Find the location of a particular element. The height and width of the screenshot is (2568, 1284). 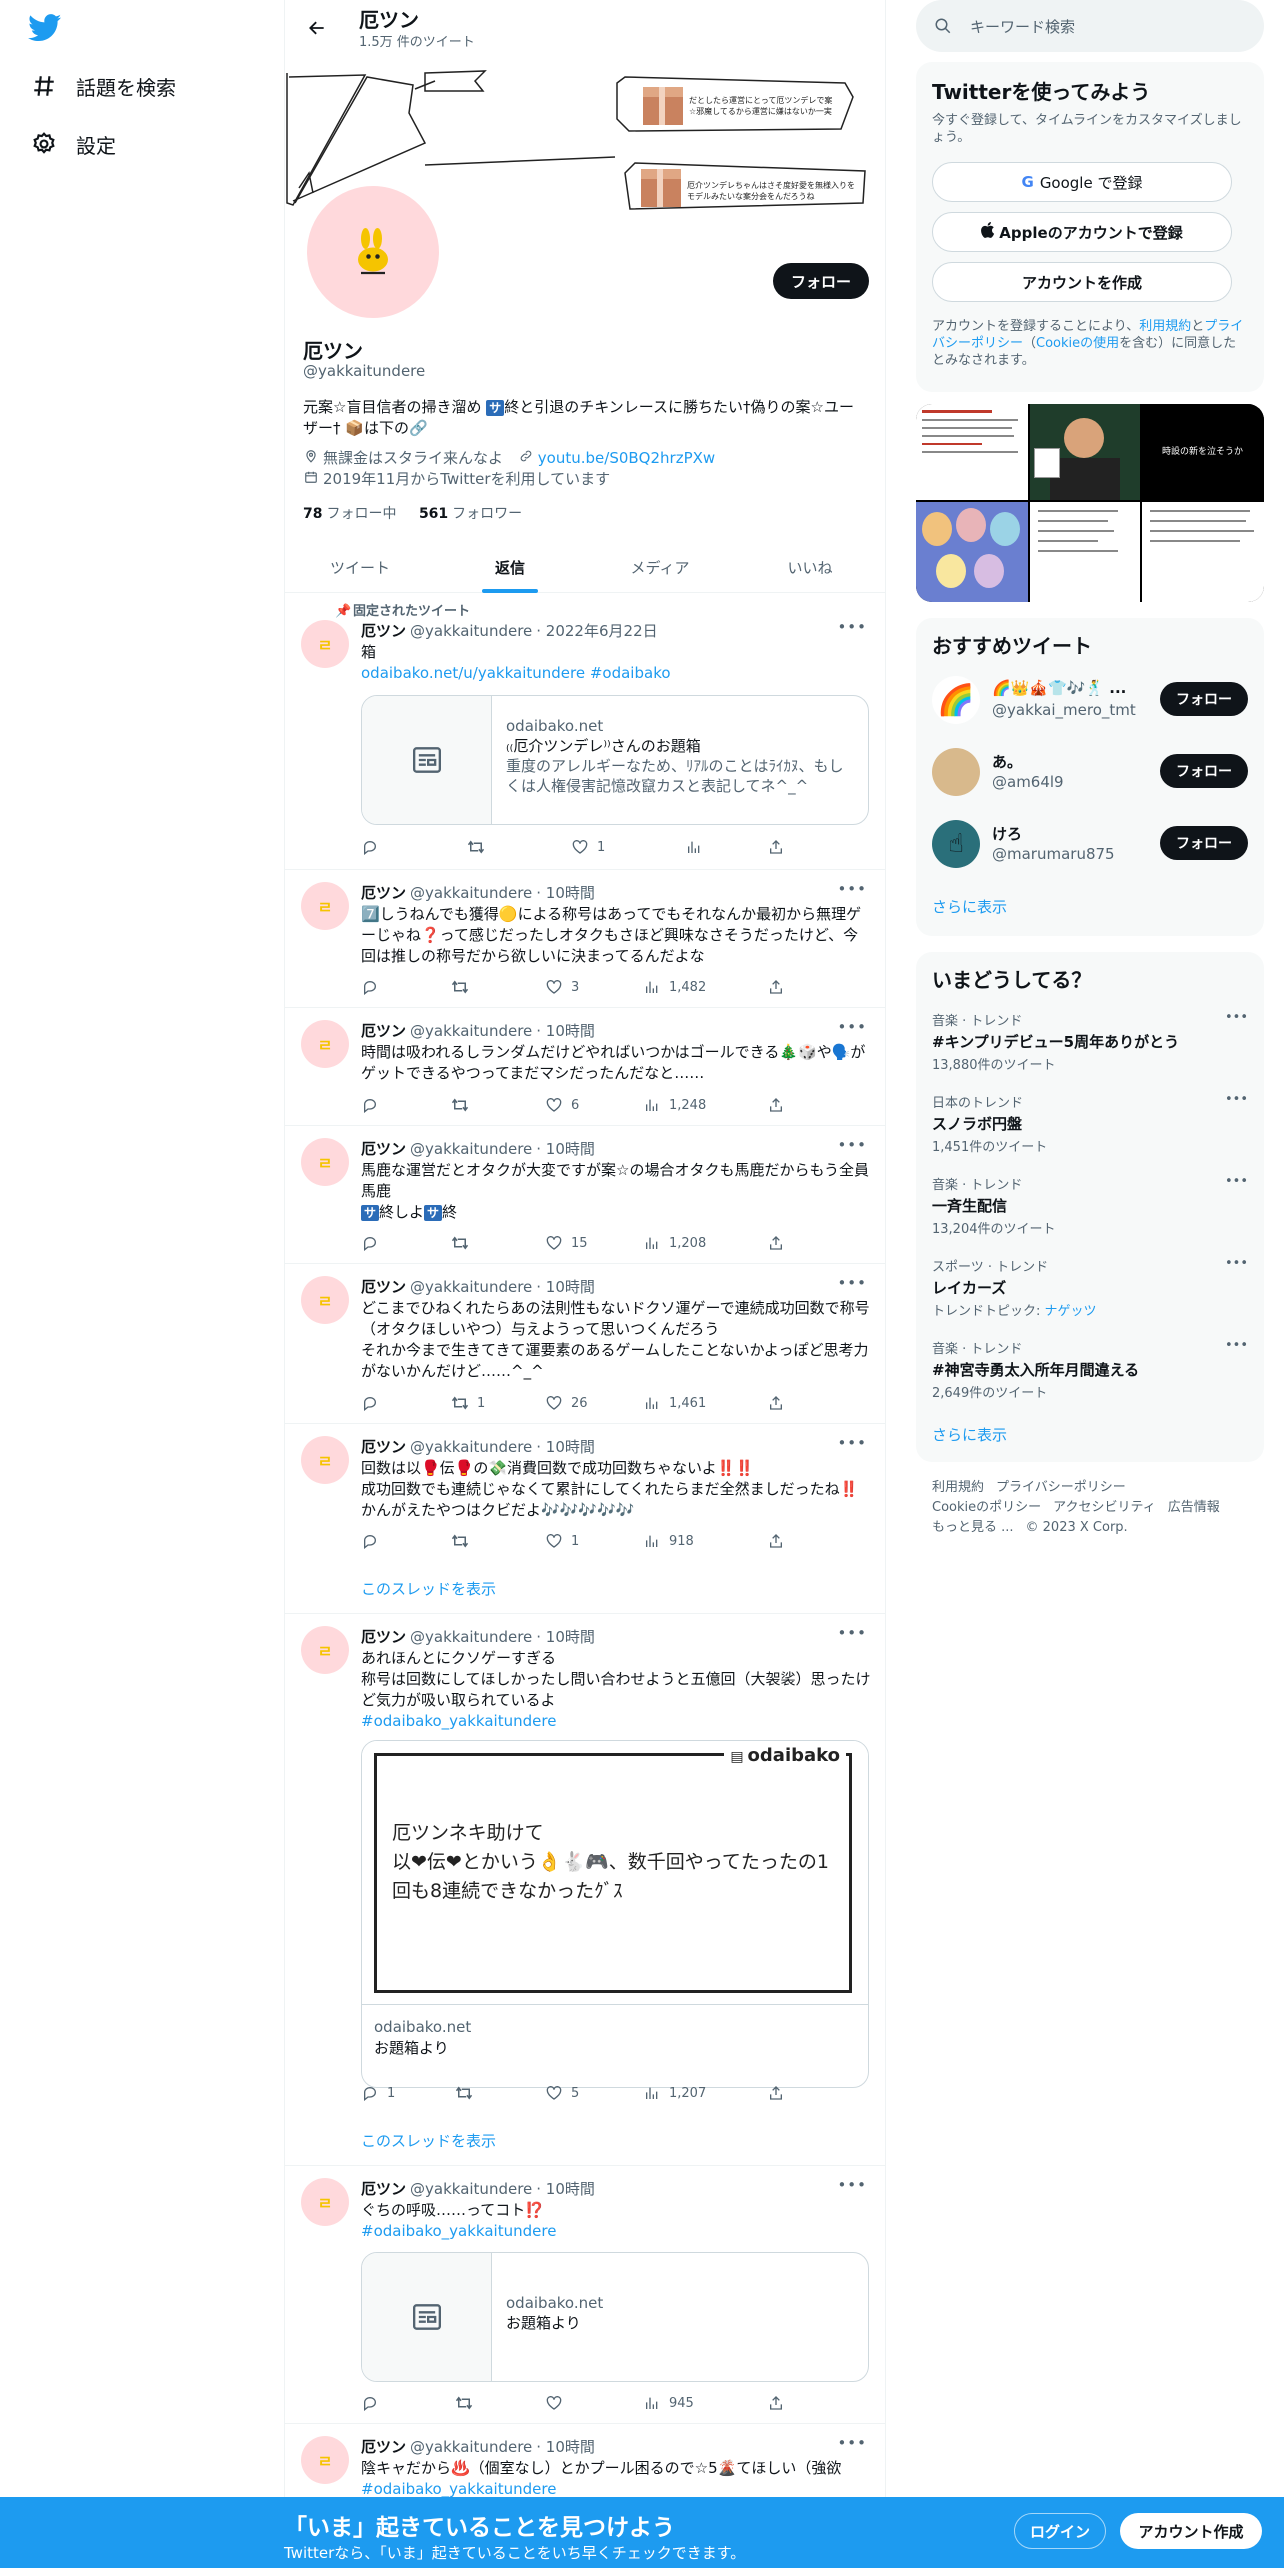

google-signup-button: G Google で登録 is located at coordinates (1082, 182).